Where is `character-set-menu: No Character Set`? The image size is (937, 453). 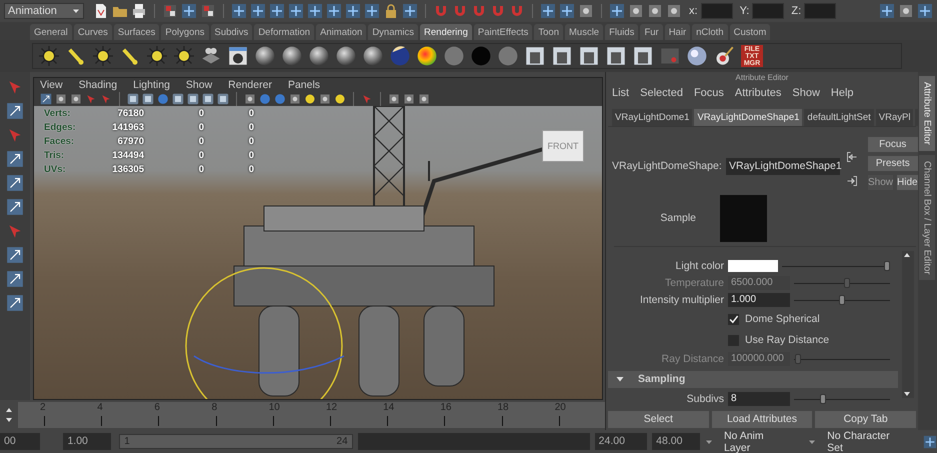 character-set-menu: No Character Set is located at coordinates (865, 441).